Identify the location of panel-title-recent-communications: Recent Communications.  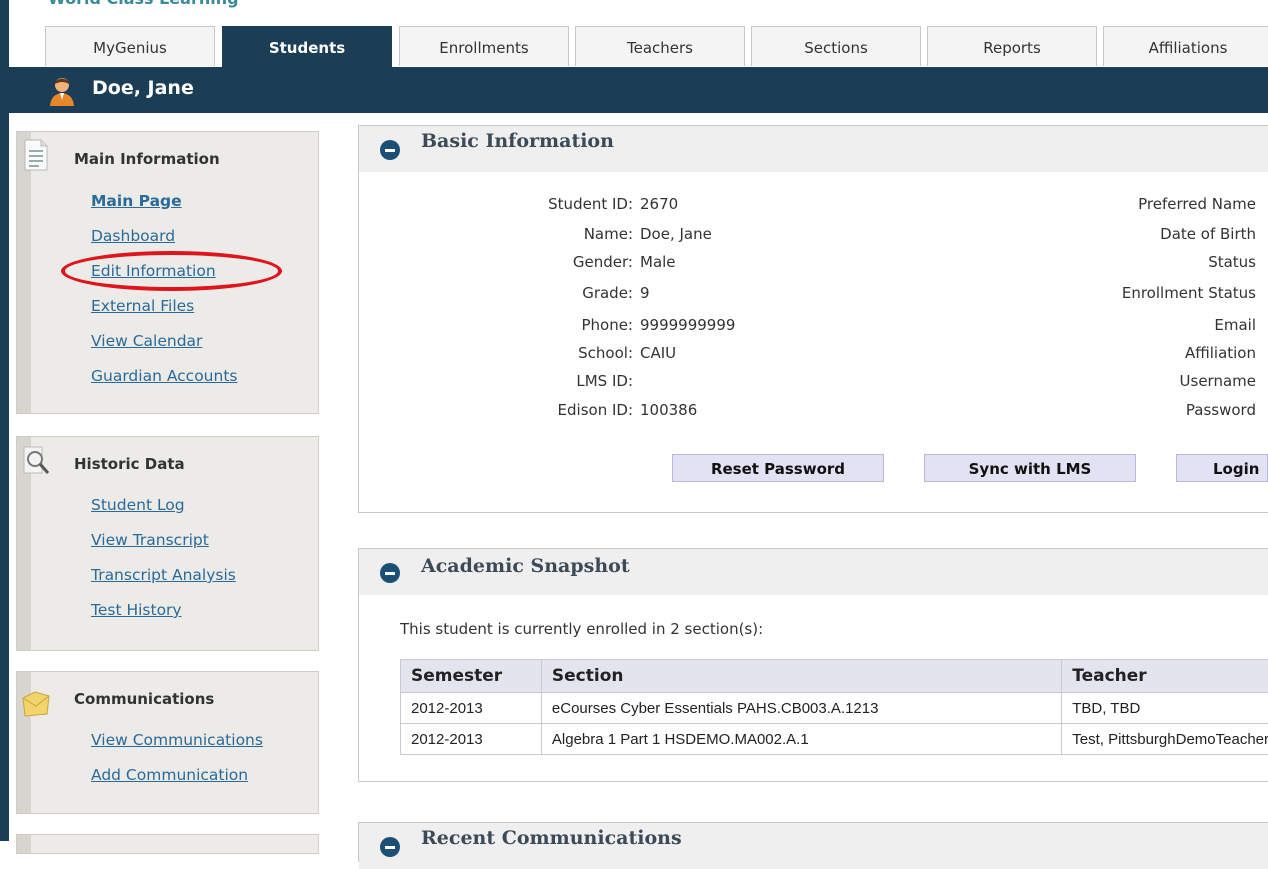
(551, 838).